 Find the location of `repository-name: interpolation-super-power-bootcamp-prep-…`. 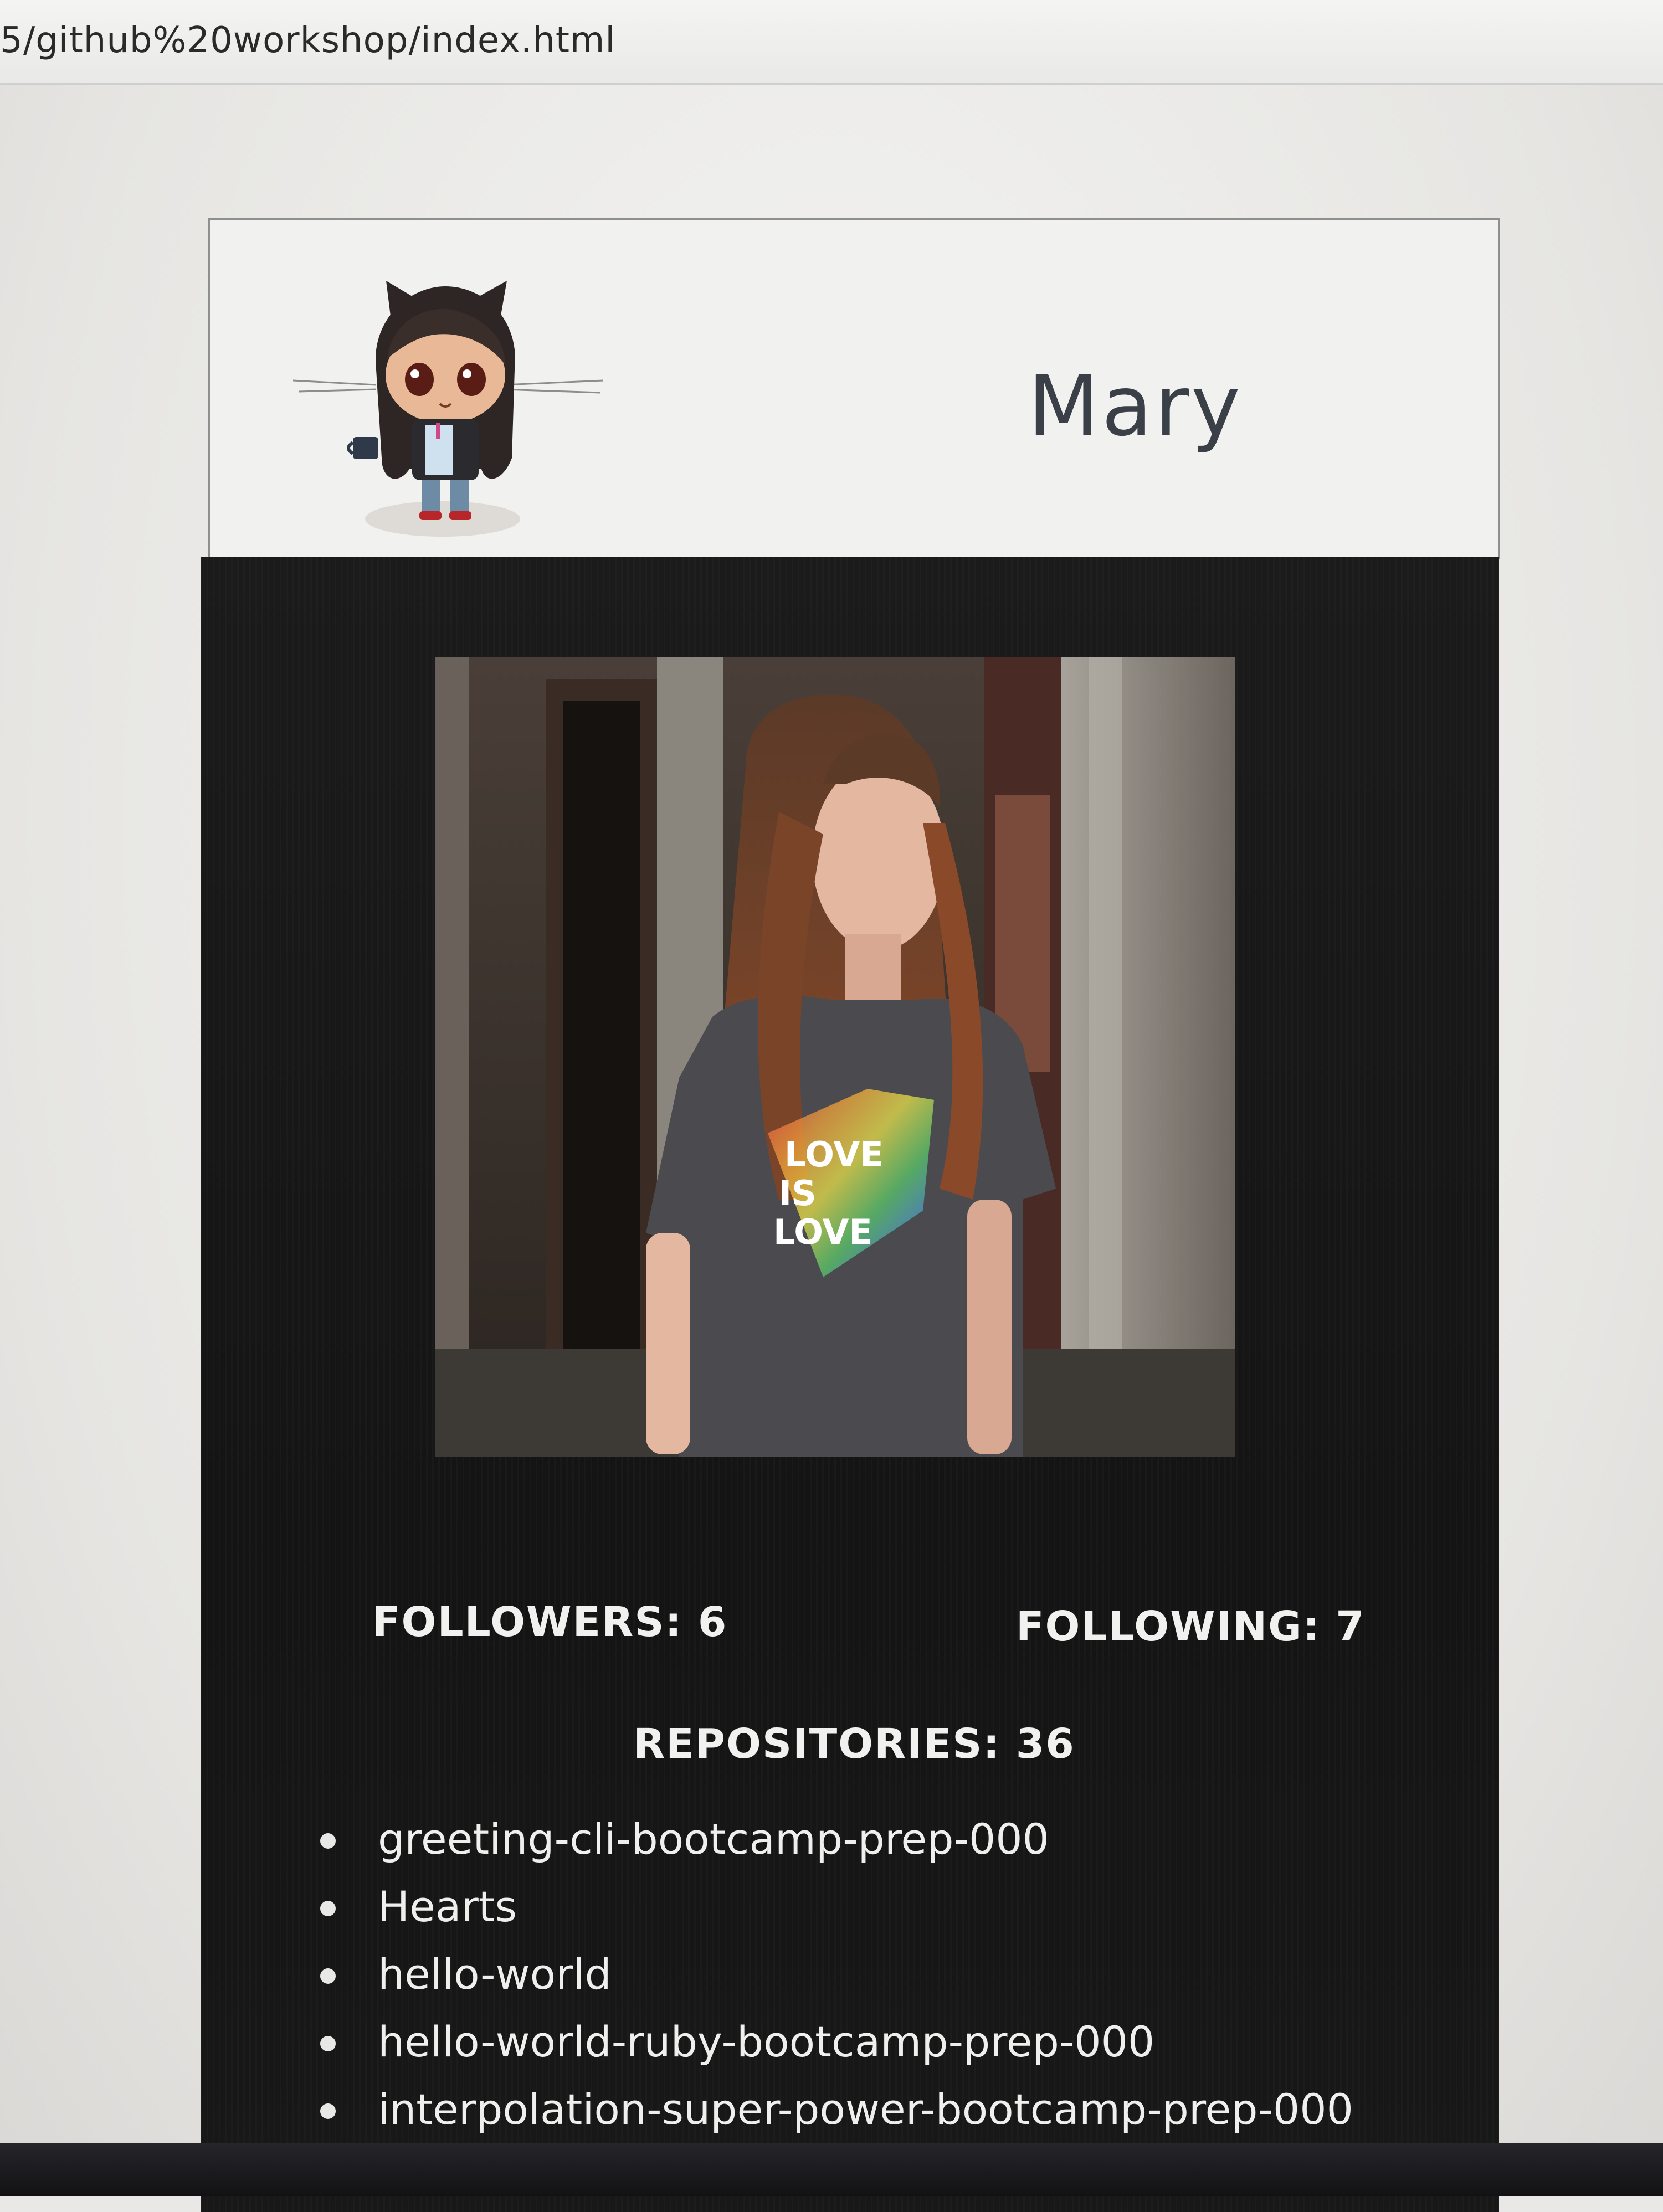

repository-name: interpolation-super-power-bootcamp-prep-… is located at coordinates (865, 2110).